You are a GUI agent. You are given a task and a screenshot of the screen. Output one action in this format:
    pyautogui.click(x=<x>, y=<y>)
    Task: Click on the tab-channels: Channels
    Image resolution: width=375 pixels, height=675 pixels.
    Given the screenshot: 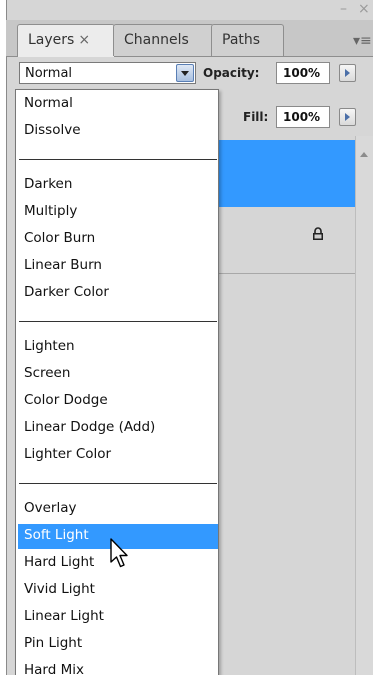 What is the action you would take?
    pyautogui.click(x=163, y=40)
    